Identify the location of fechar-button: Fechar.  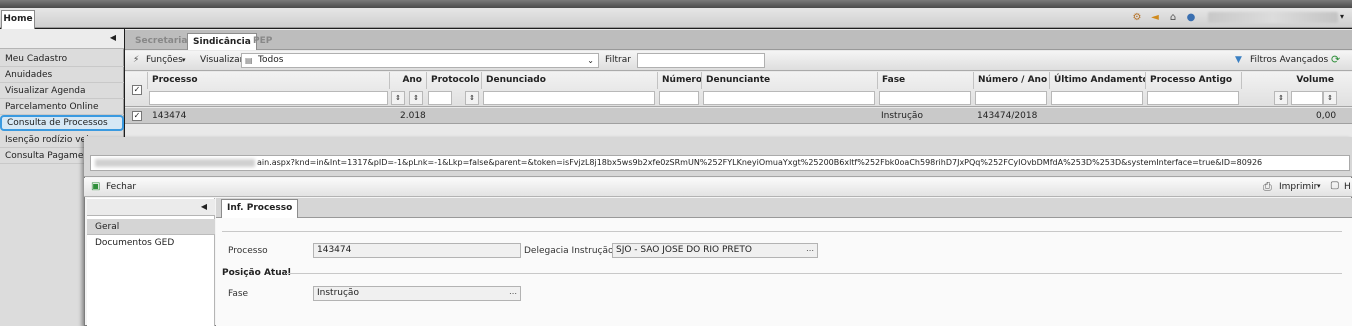
(121, 187).